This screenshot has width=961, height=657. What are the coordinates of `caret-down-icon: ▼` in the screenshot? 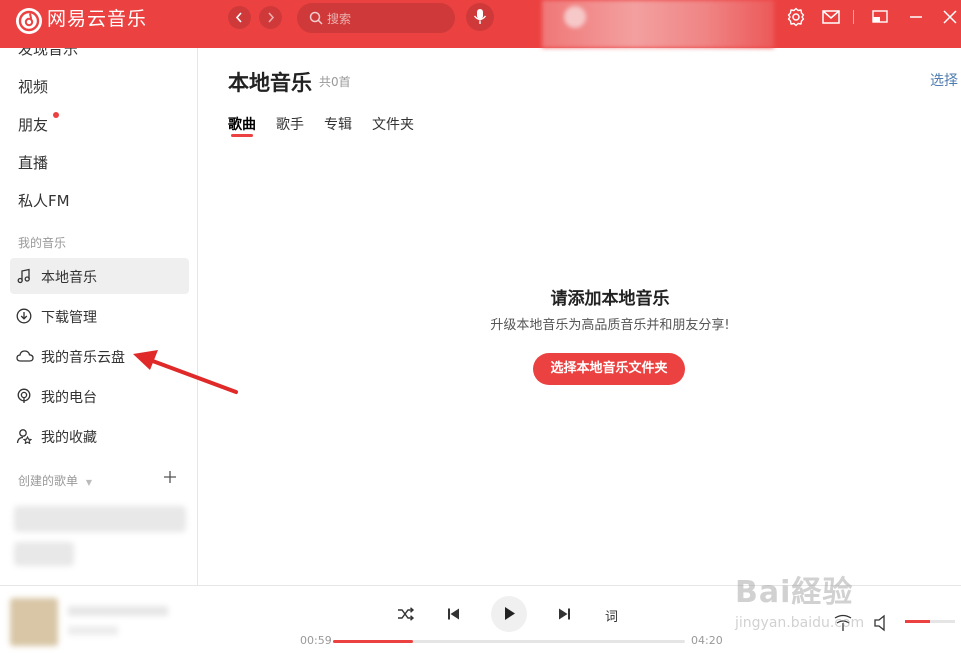 It's located at (88, 482).